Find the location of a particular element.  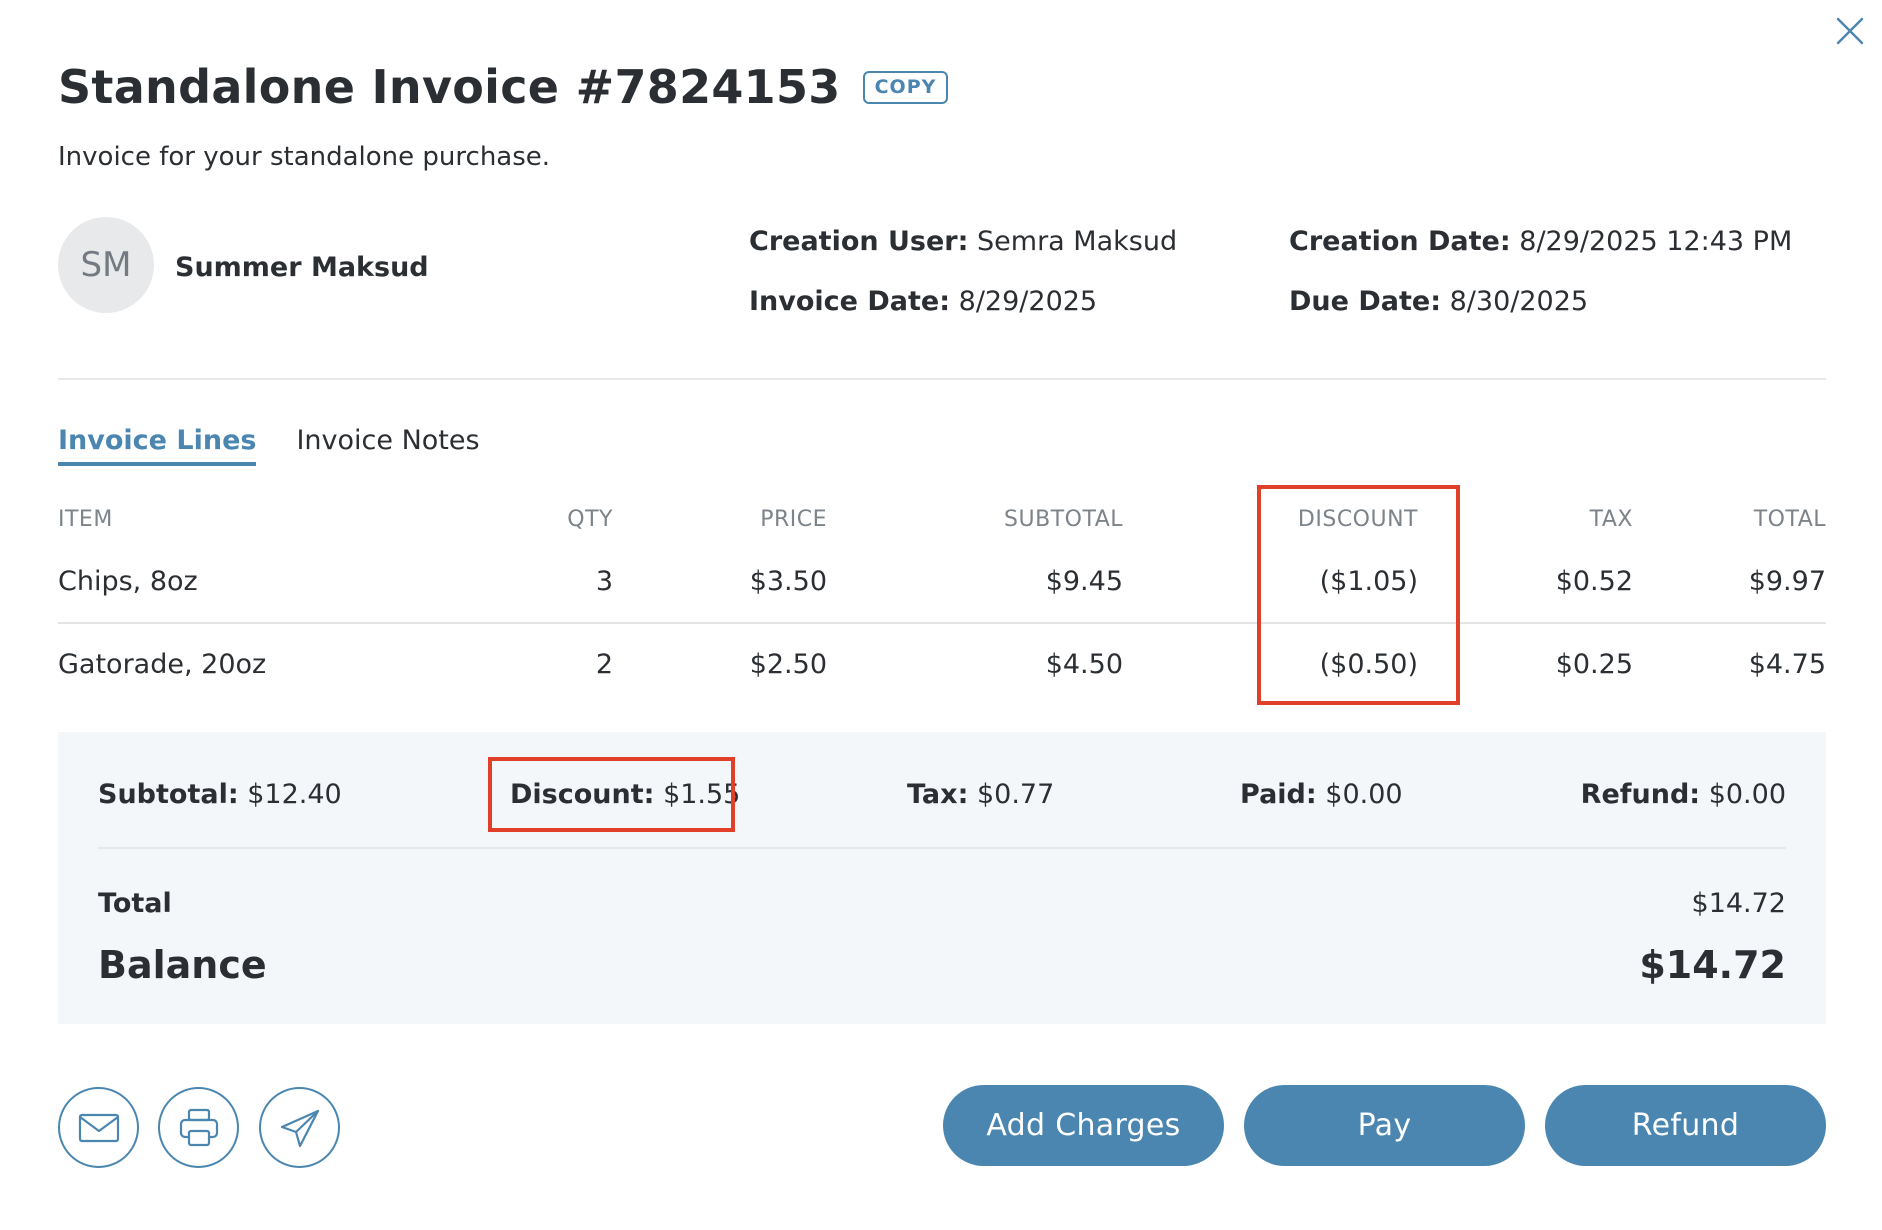

email-button is located at coordinates (98, 1127).